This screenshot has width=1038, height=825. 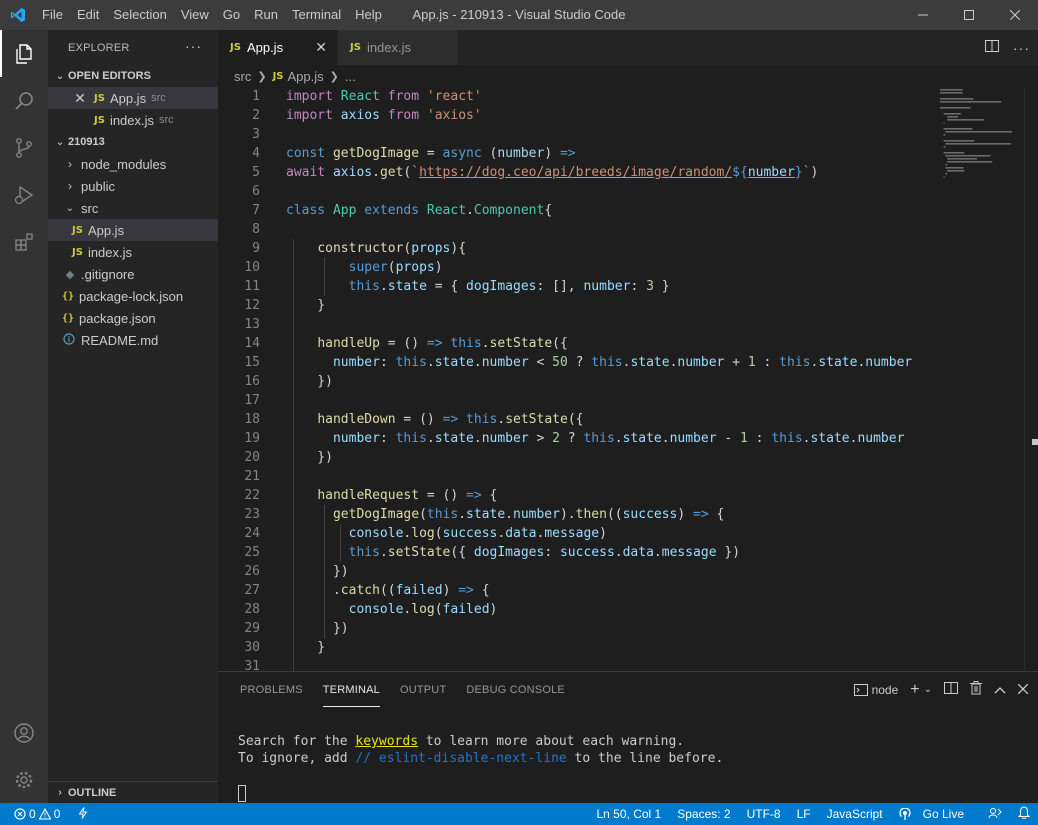 What do you see at coordinates (1015, 15) in the screenshot?
I see `close-window-button` at bounding box center [1015, 15].